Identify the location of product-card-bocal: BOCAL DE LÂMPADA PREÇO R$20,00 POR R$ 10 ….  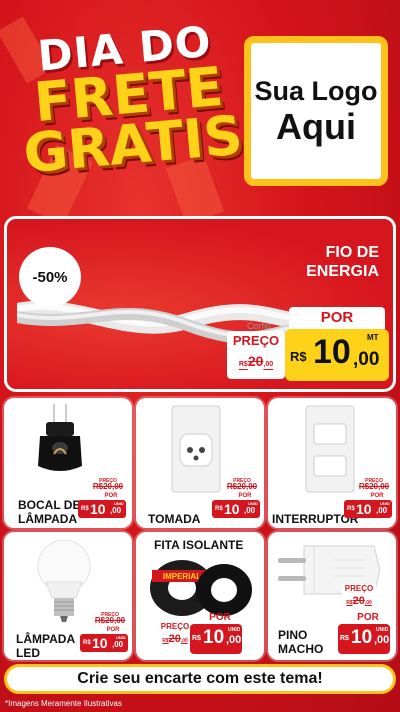
(68, 463).